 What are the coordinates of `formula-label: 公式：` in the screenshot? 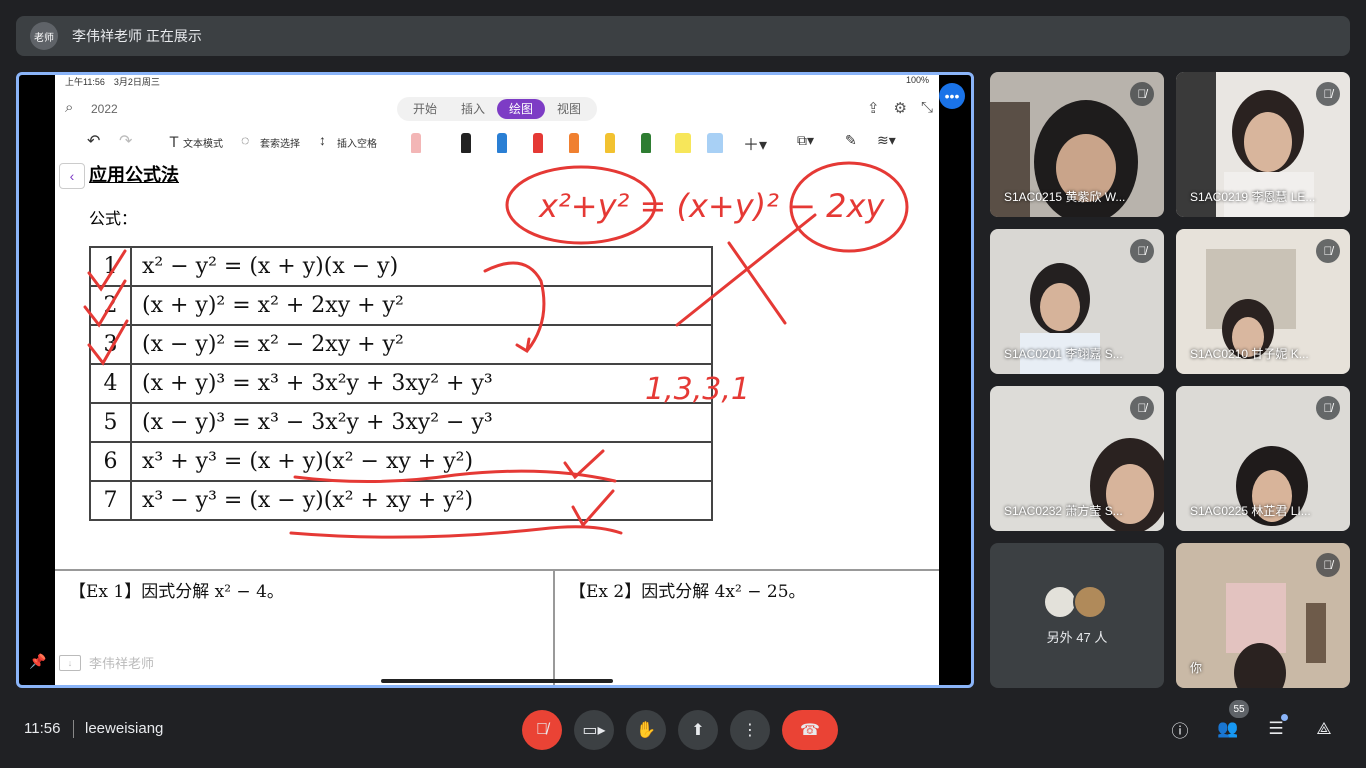 It's located at (113, 218).